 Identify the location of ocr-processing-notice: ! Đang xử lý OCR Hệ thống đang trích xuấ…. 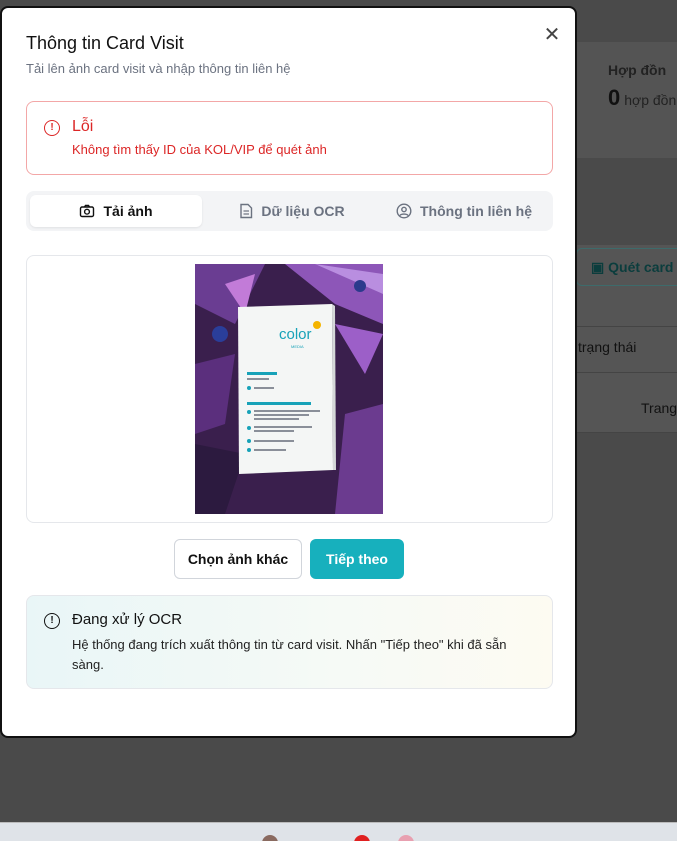
(289, 642).